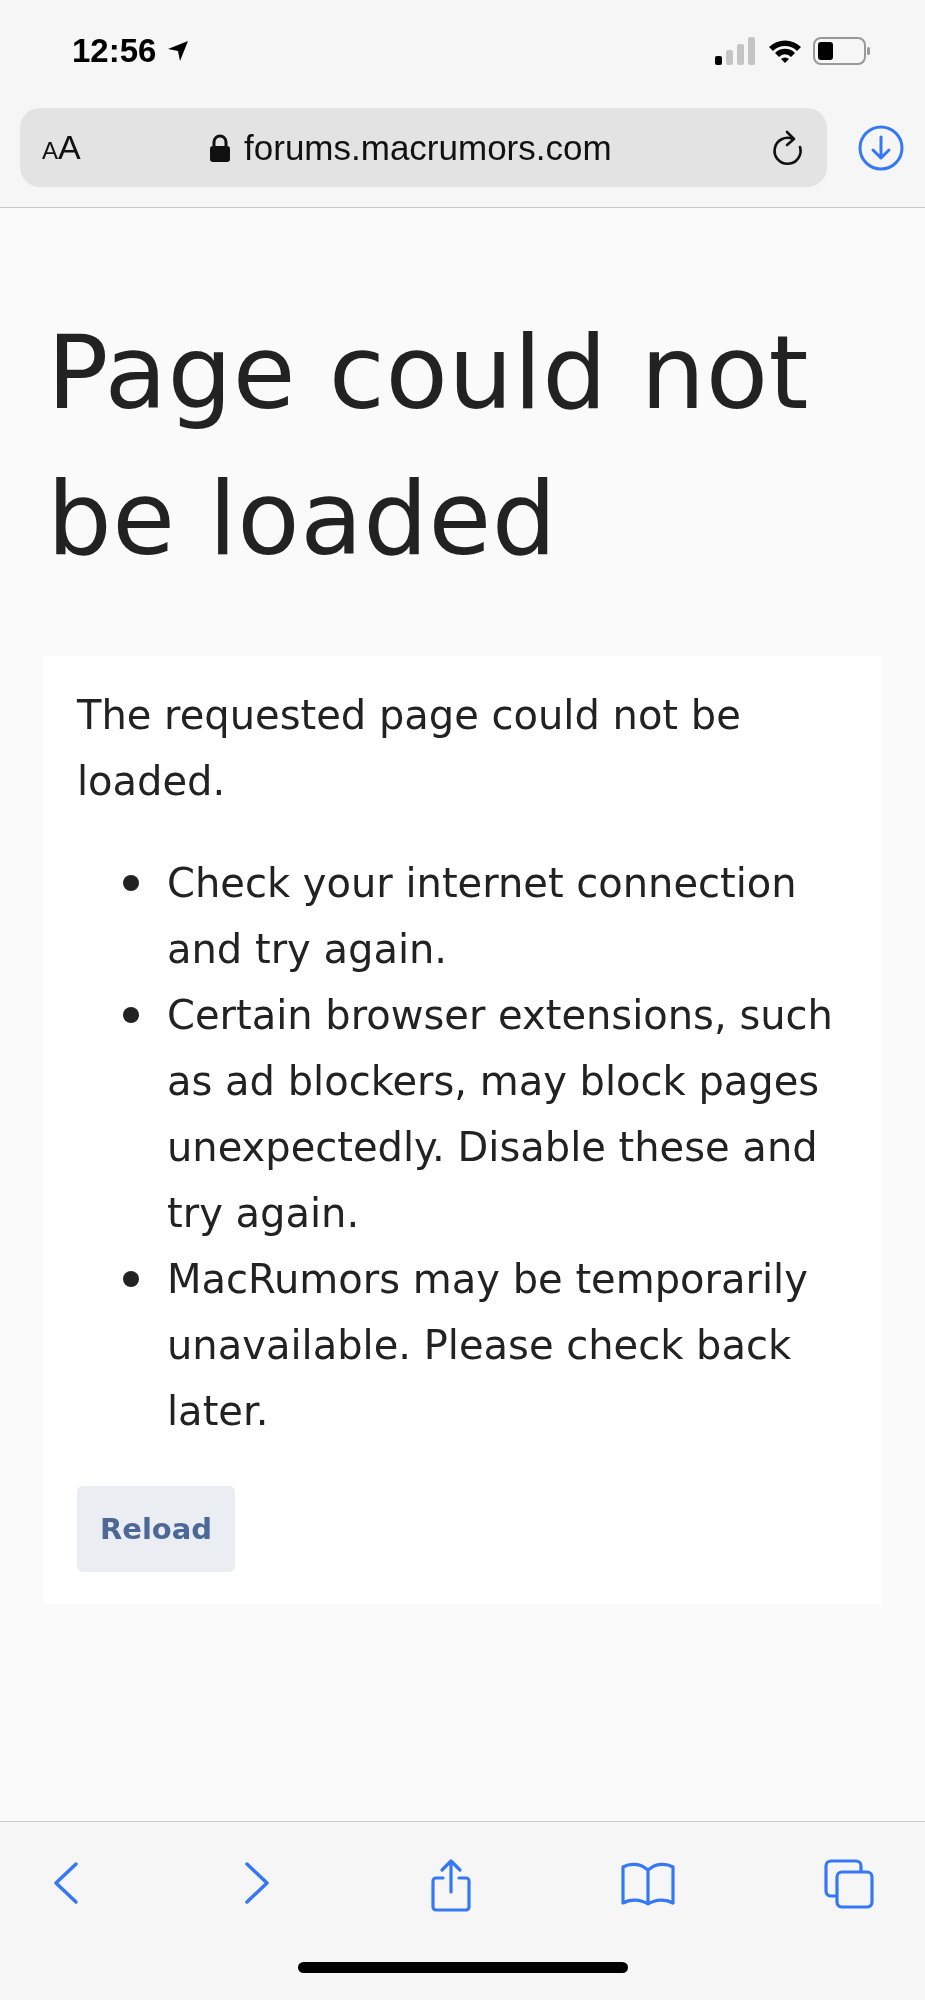 This screenshot has height=2000, width=925. I want to click on address-bar: AA forums.macrumors.com, so click(423, 147).